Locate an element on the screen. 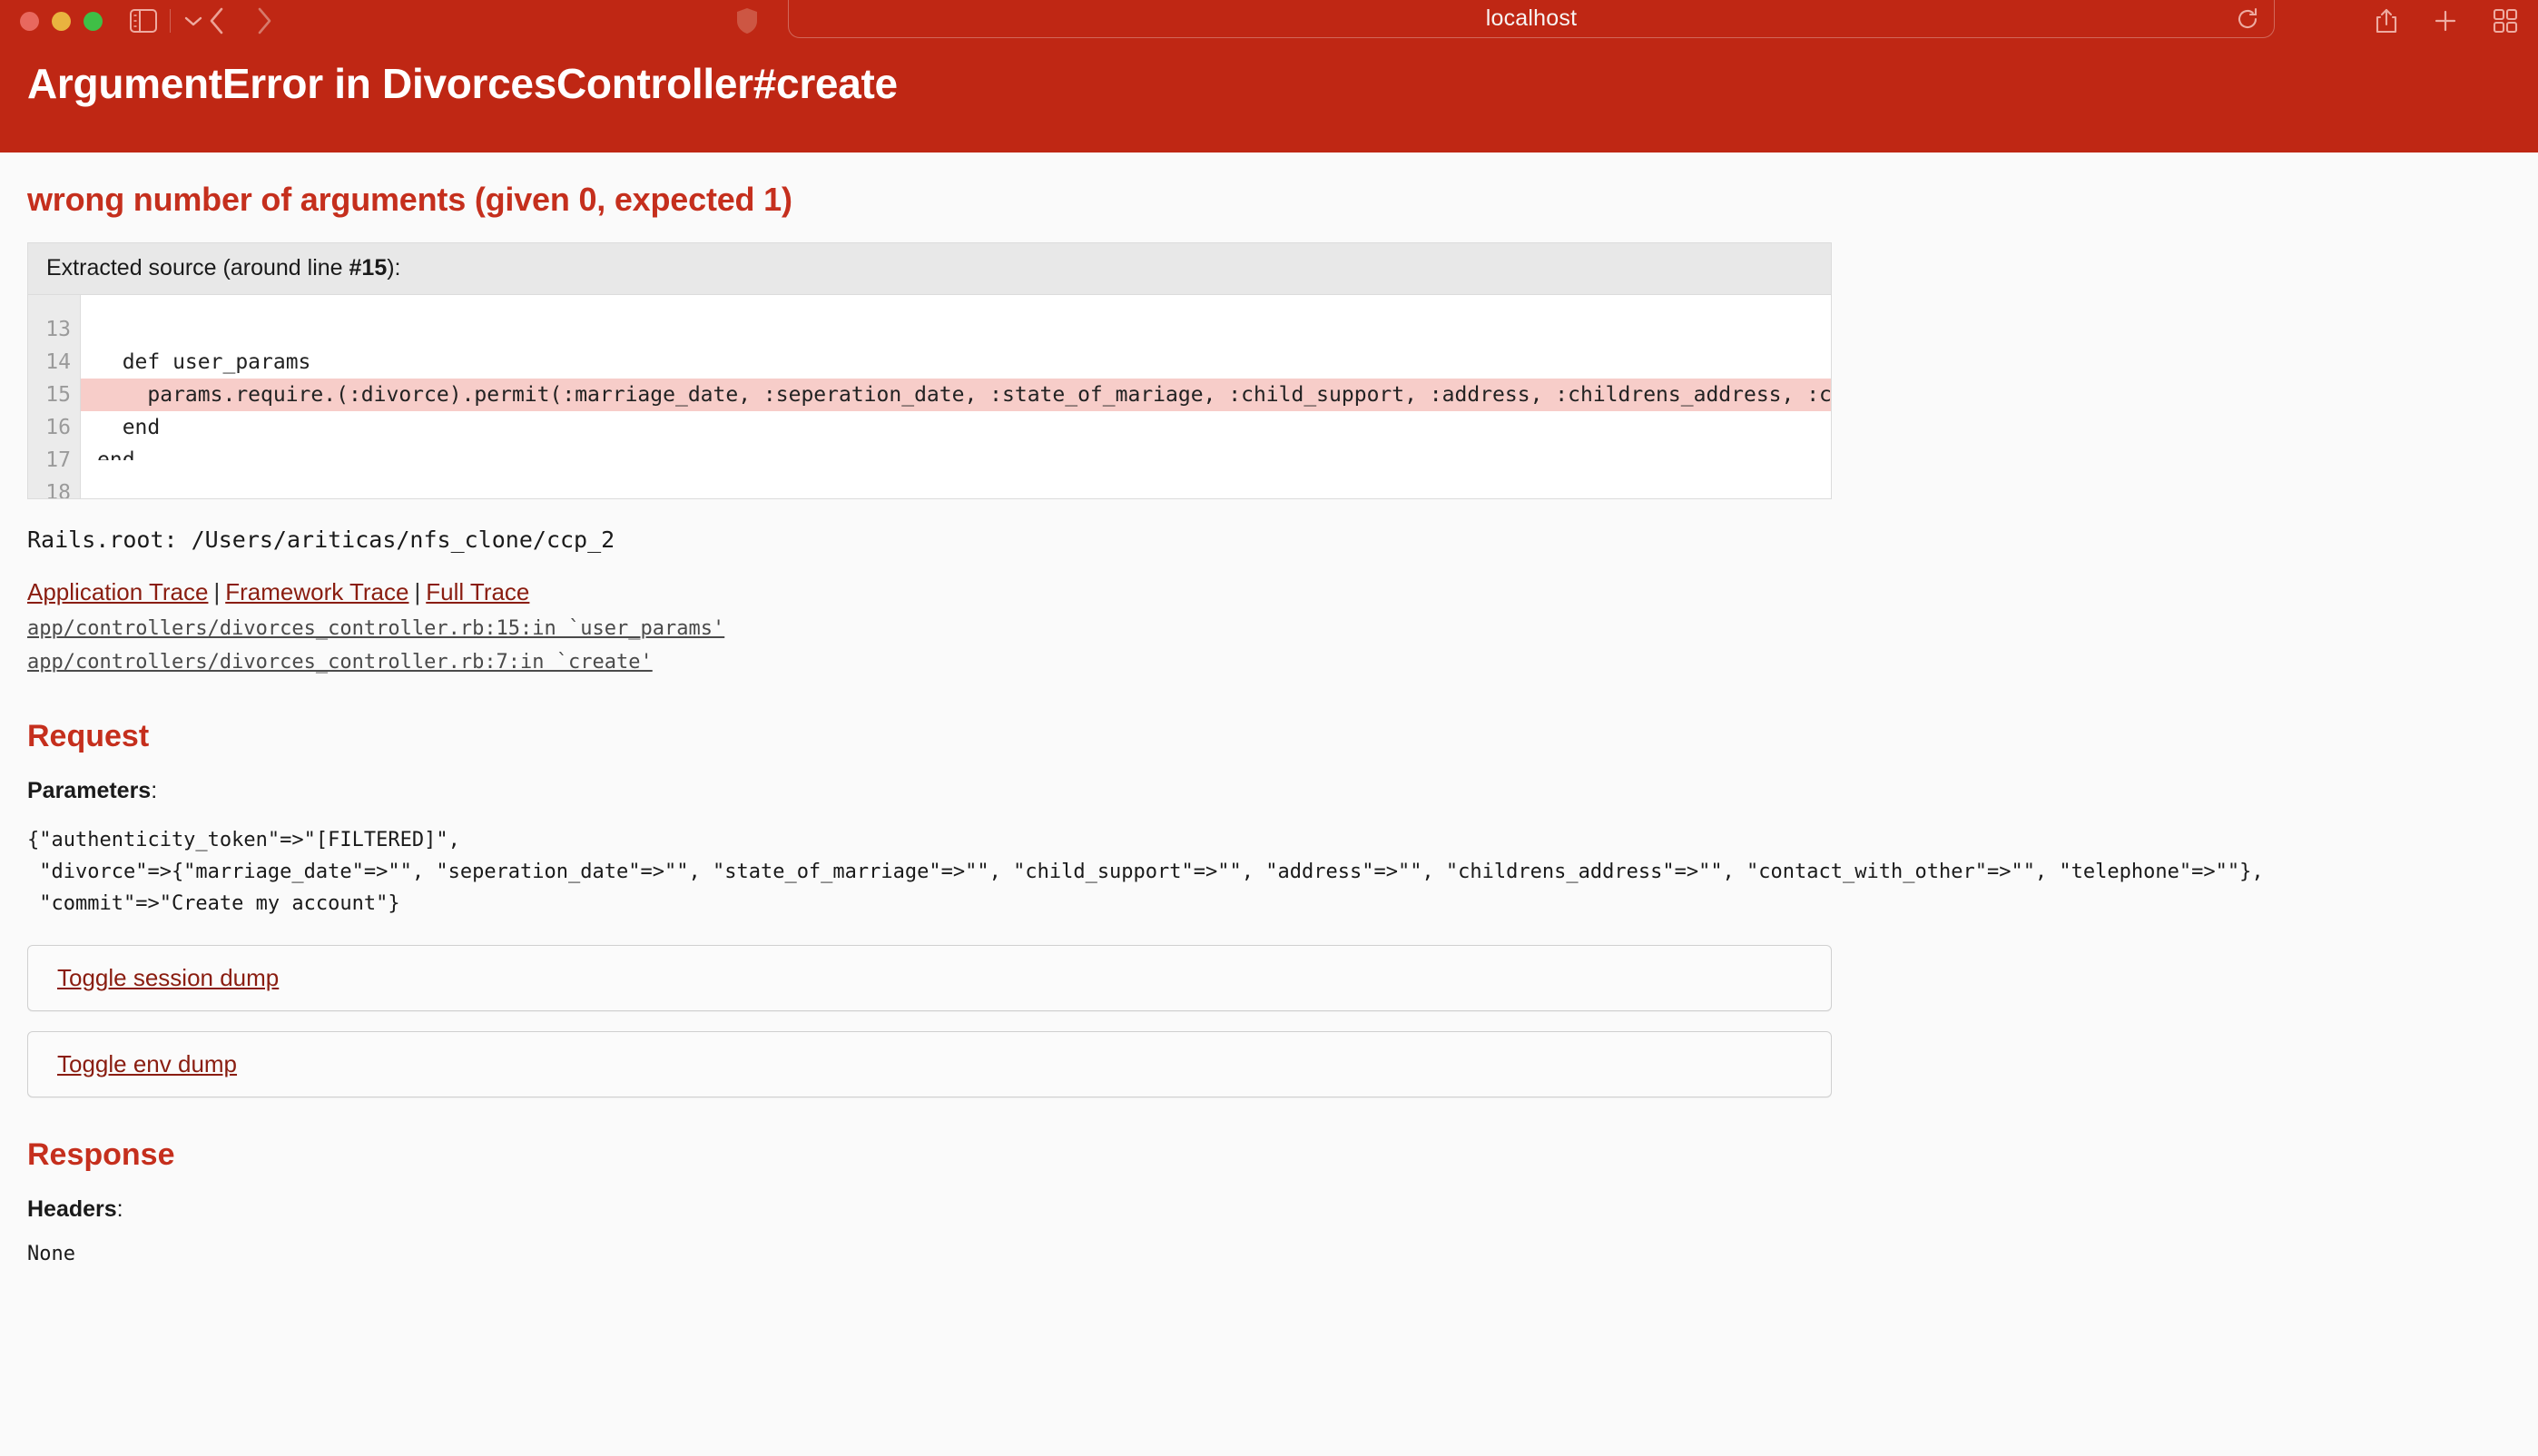  browser-chrome: localhost is located at coordinates (1269, 21).